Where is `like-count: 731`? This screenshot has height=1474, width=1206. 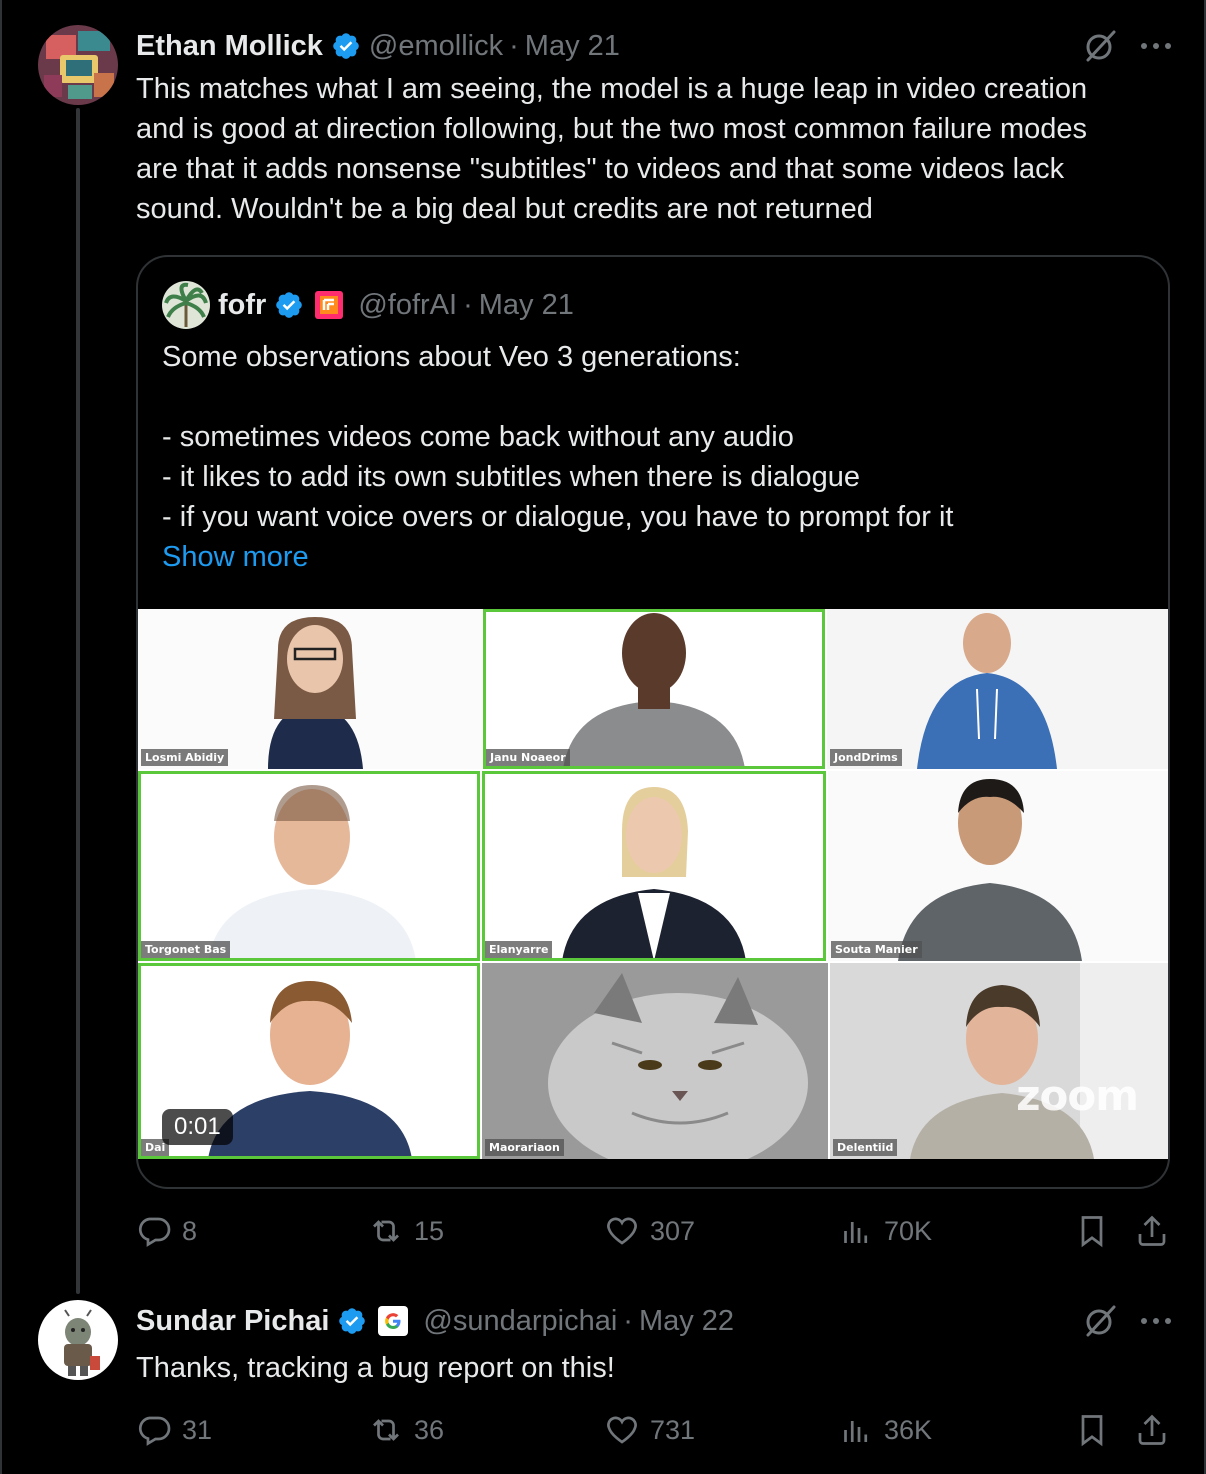 like-count: 731 is located at coordinates (673, 1429).